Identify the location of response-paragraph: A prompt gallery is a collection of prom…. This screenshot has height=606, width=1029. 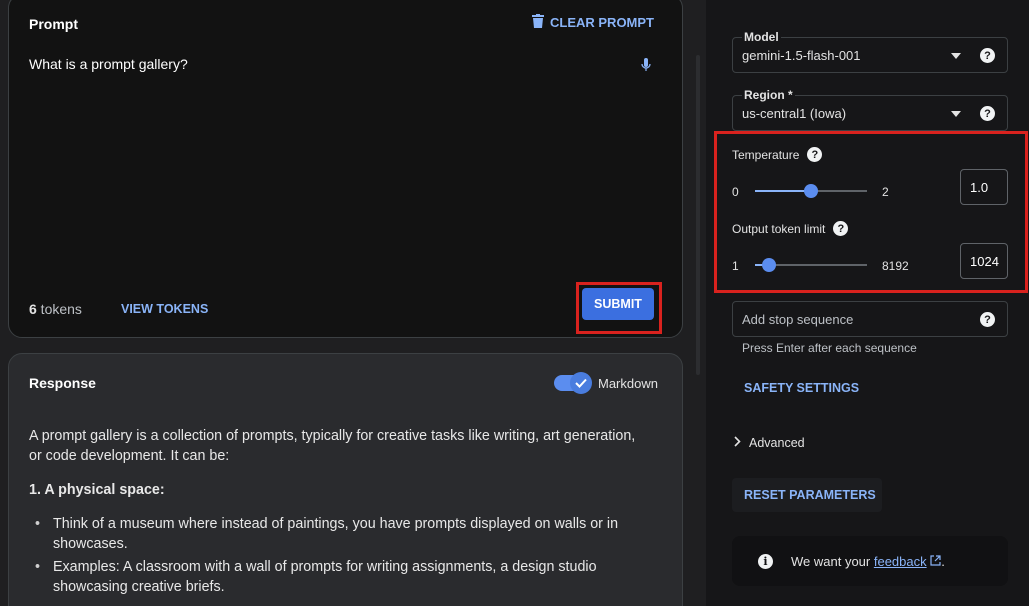
(332, 446).